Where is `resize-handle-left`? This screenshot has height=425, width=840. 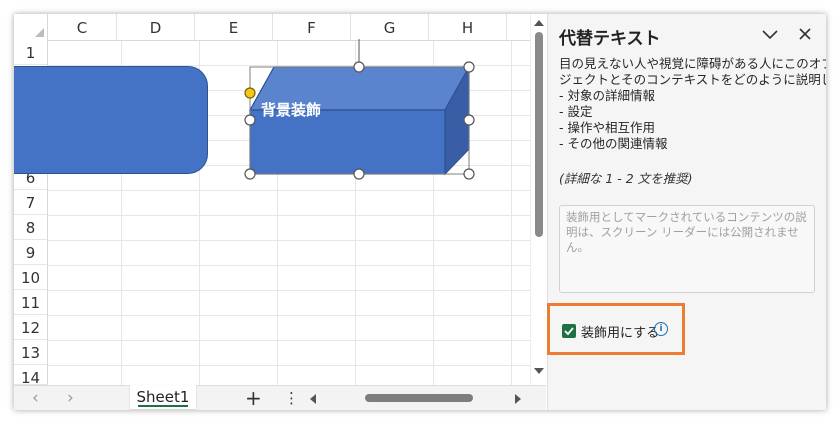 resize-handle-left is located at coordinates (250, 120).